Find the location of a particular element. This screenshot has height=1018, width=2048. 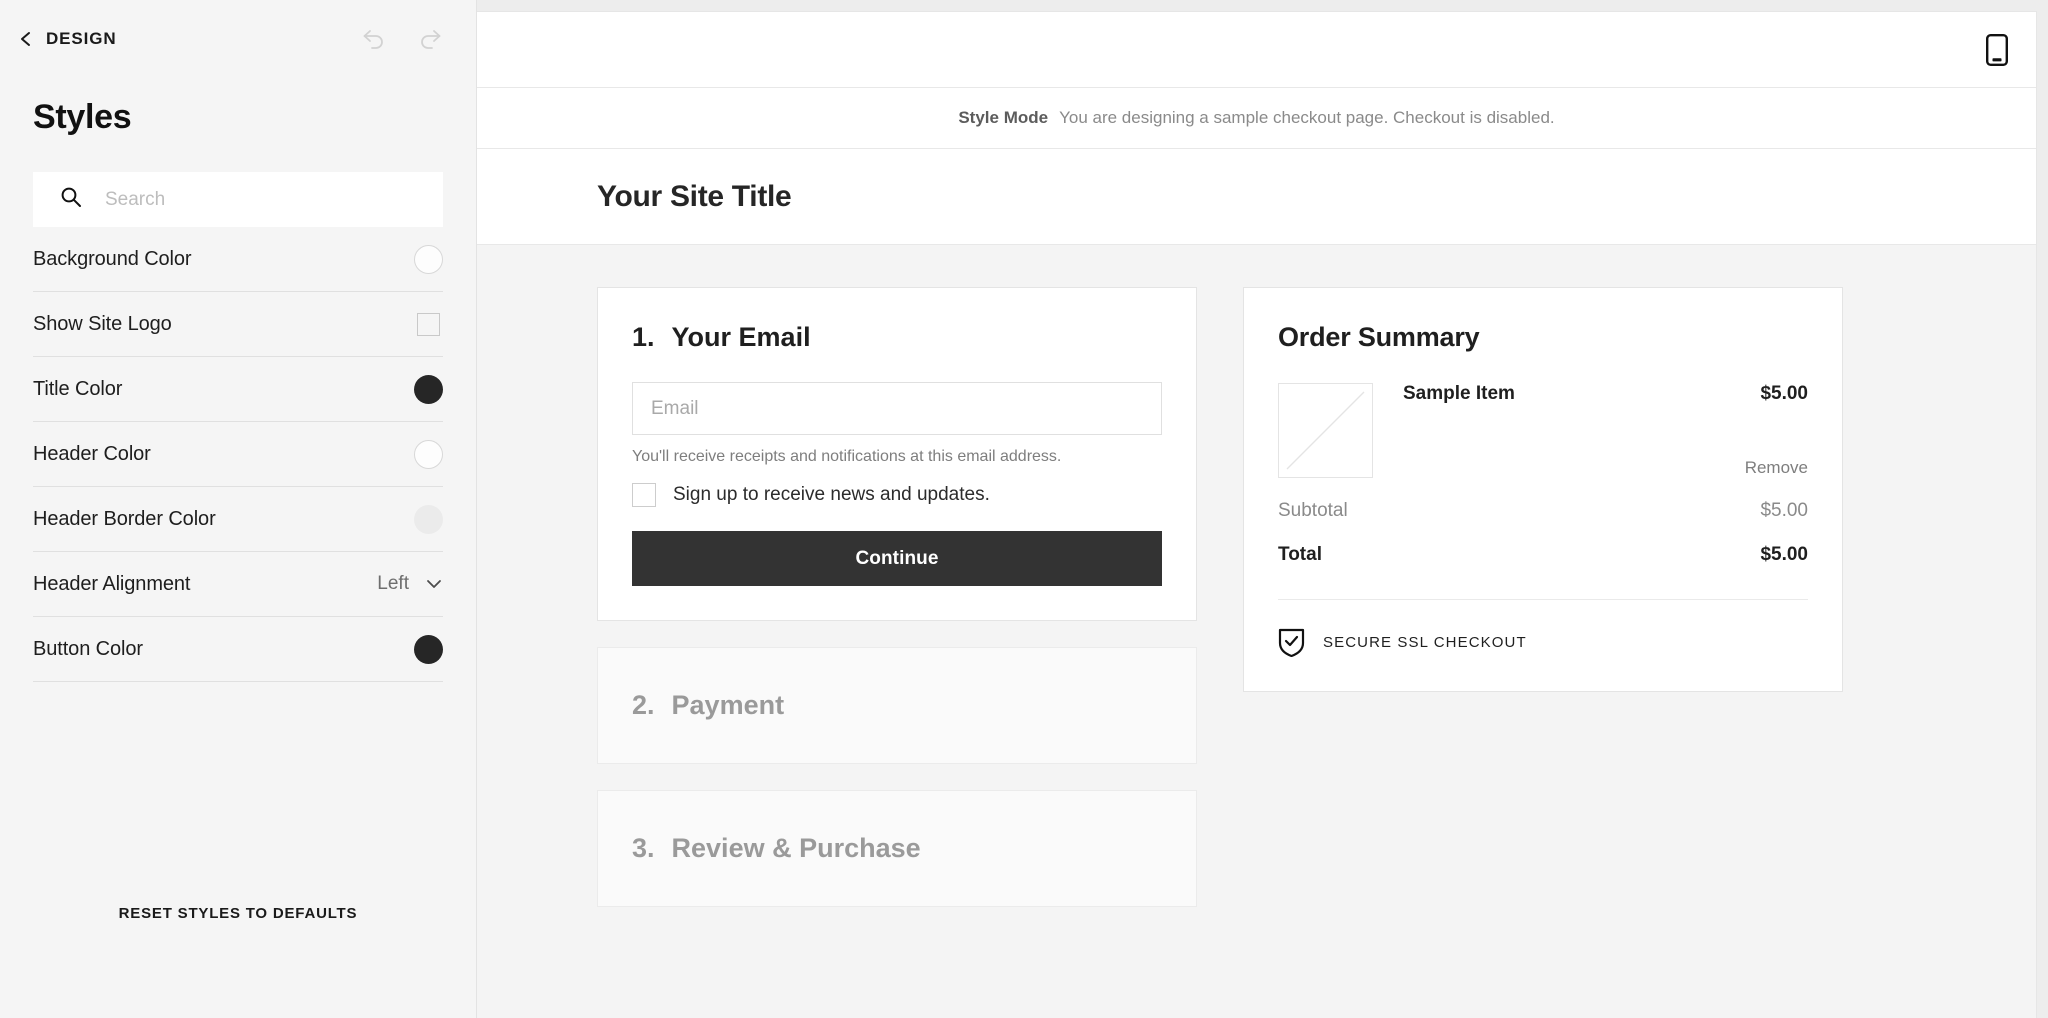

style-row-title-color: Title Color is located at coordinates (238, 389).